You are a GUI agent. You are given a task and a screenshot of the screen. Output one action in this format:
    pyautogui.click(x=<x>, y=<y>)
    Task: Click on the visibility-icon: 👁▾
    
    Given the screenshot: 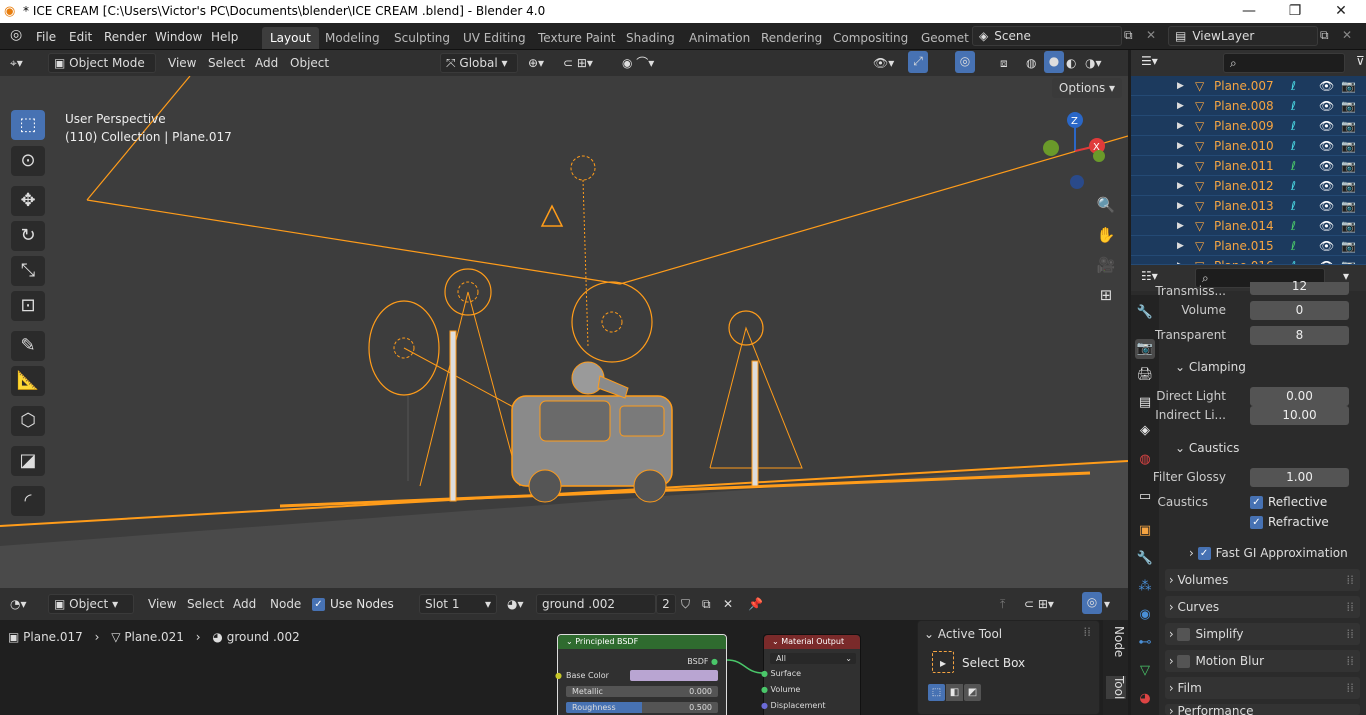 What is the action you would take?
    pyautogui.click(x=883, y=63)
    